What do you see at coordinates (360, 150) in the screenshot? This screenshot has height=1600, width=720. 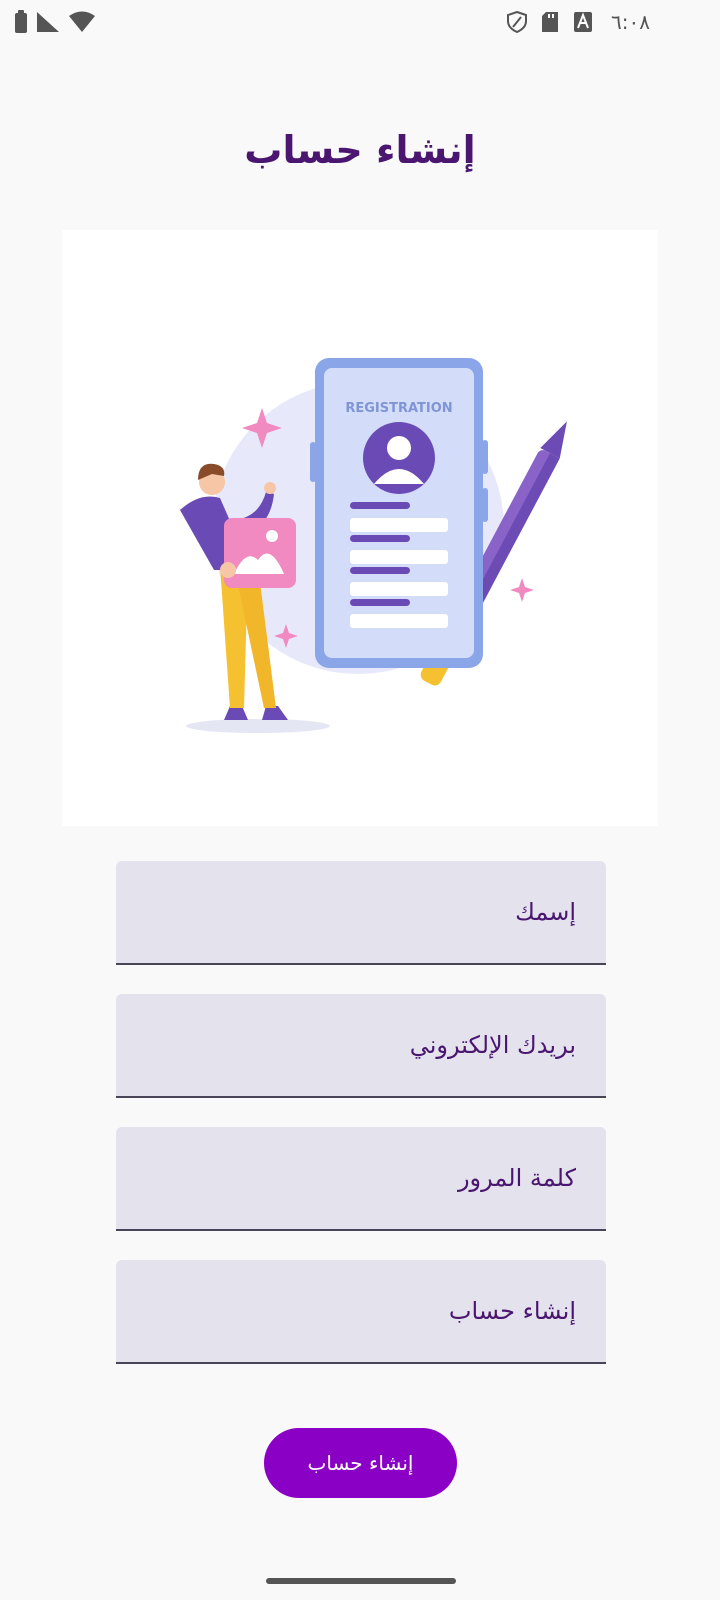 I see `page-title: إنشاء حساب` at bounding box center [360, 150].